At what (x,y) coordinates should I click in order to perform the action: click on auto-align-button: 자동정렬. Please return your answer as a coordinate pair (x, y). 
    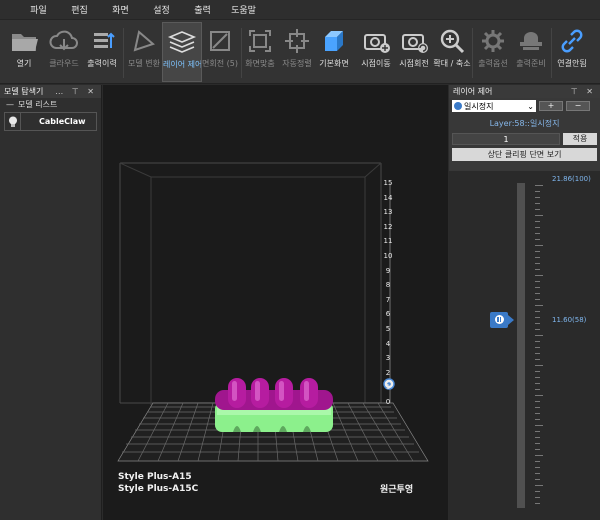
    Looking at the image, I should click on (297, 52).